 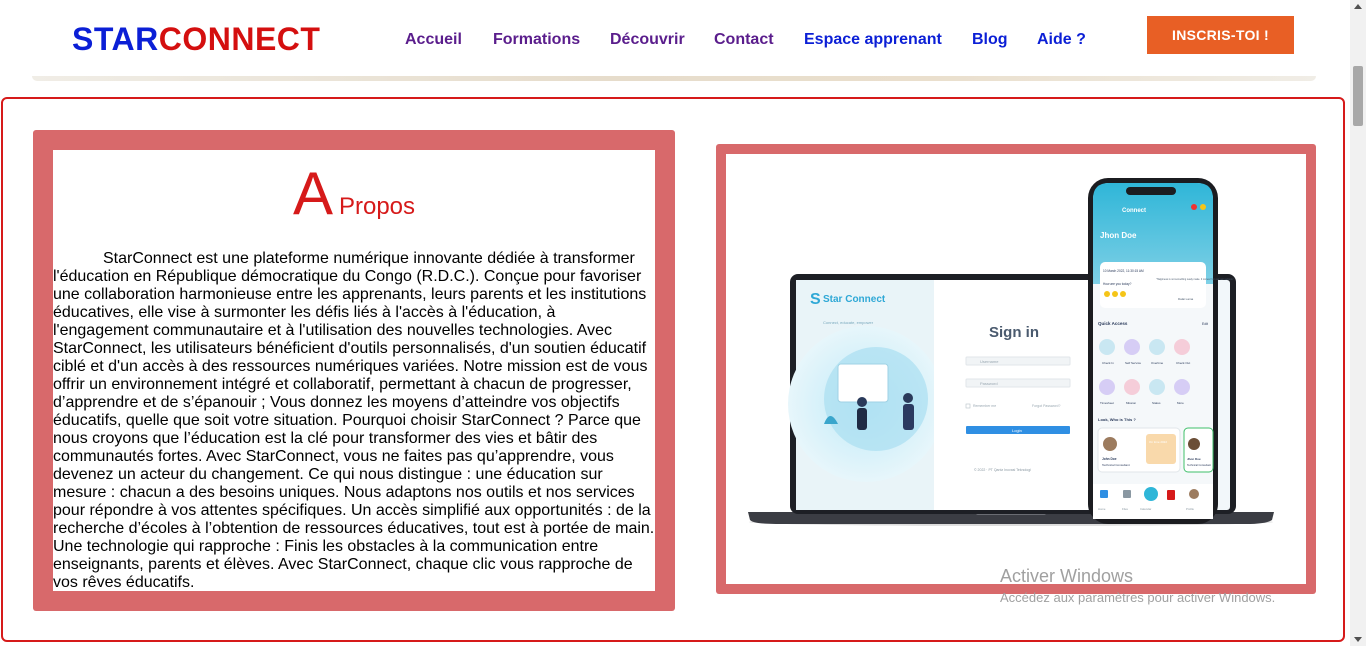 What do you see at coordinates (1117, 284) in the screenshot?
I see `phone-question: How are you today?` at bounding box center [1117, 284].